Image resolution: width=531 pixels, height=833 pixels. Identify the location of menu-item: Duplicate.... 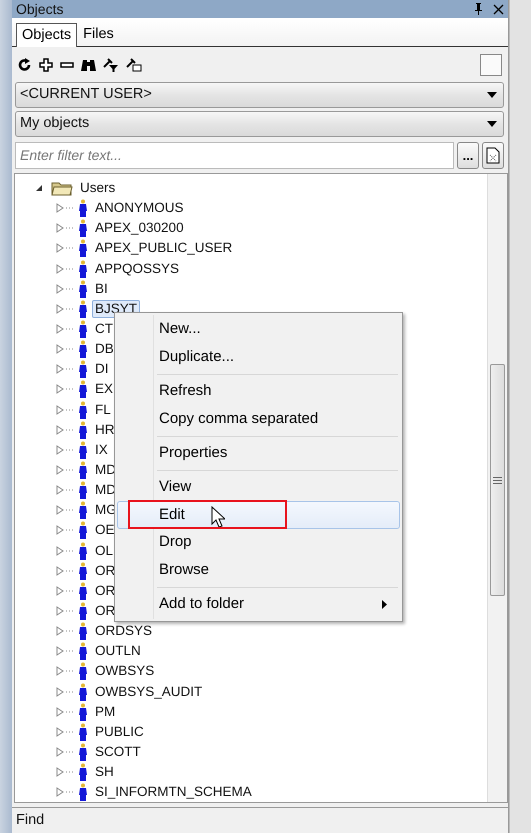
(258, 357).